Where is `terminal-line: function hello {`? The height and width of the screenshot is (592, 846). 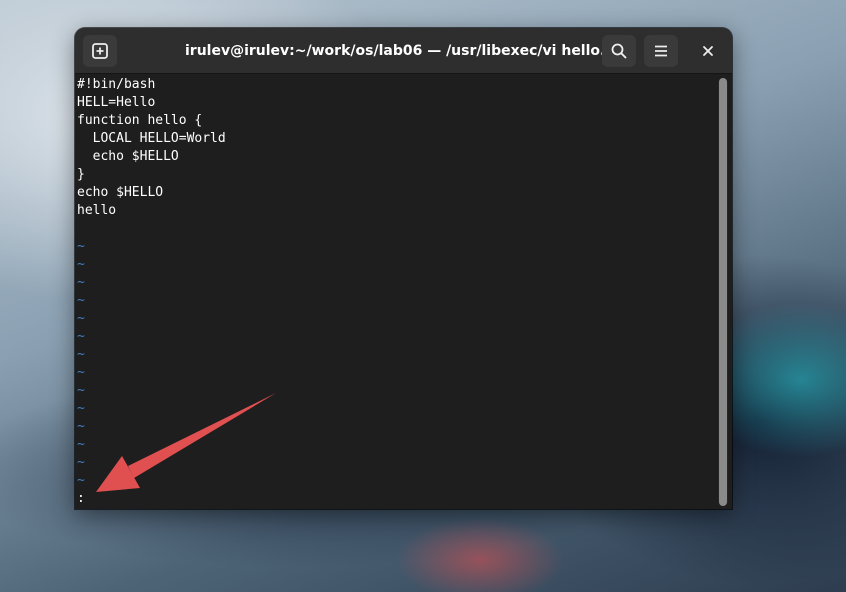 terminal-line: function hello { is located at coordinates (140, 120).